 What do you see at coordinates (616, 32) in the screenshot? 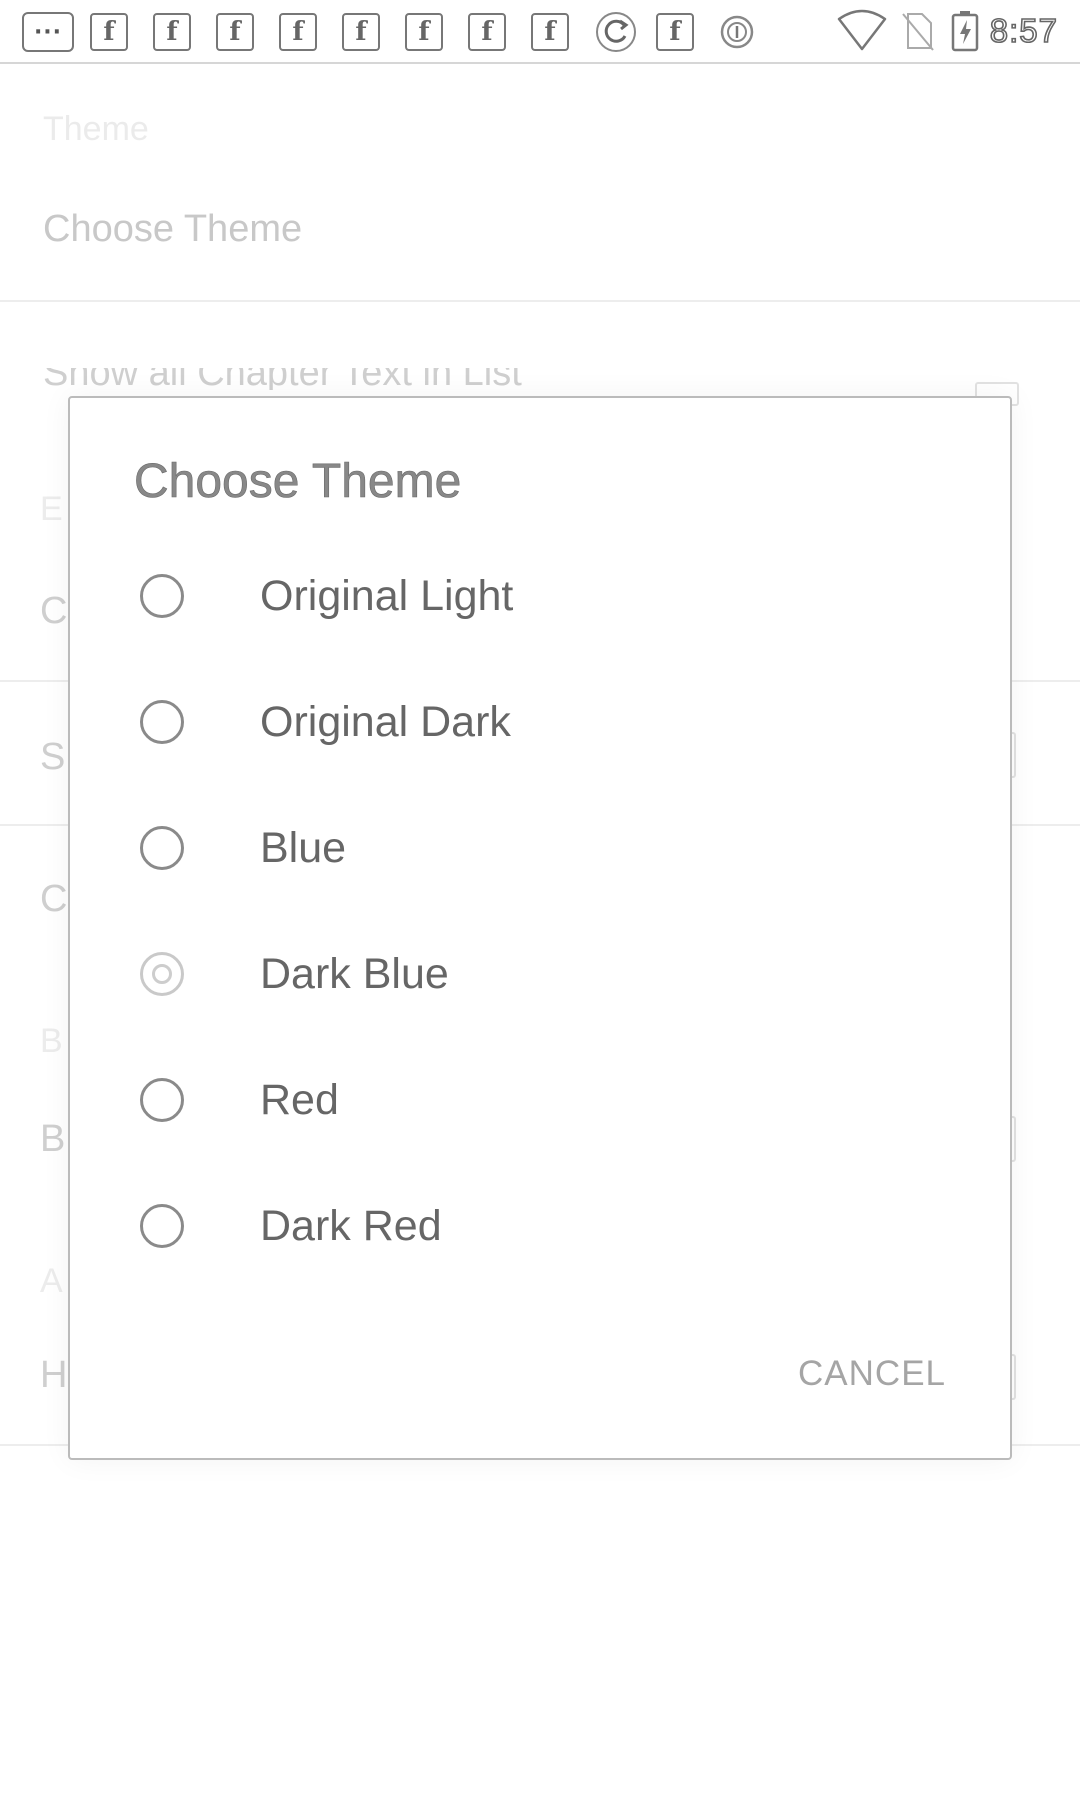
I see `sync-icon` at bounding box center [616, 32].